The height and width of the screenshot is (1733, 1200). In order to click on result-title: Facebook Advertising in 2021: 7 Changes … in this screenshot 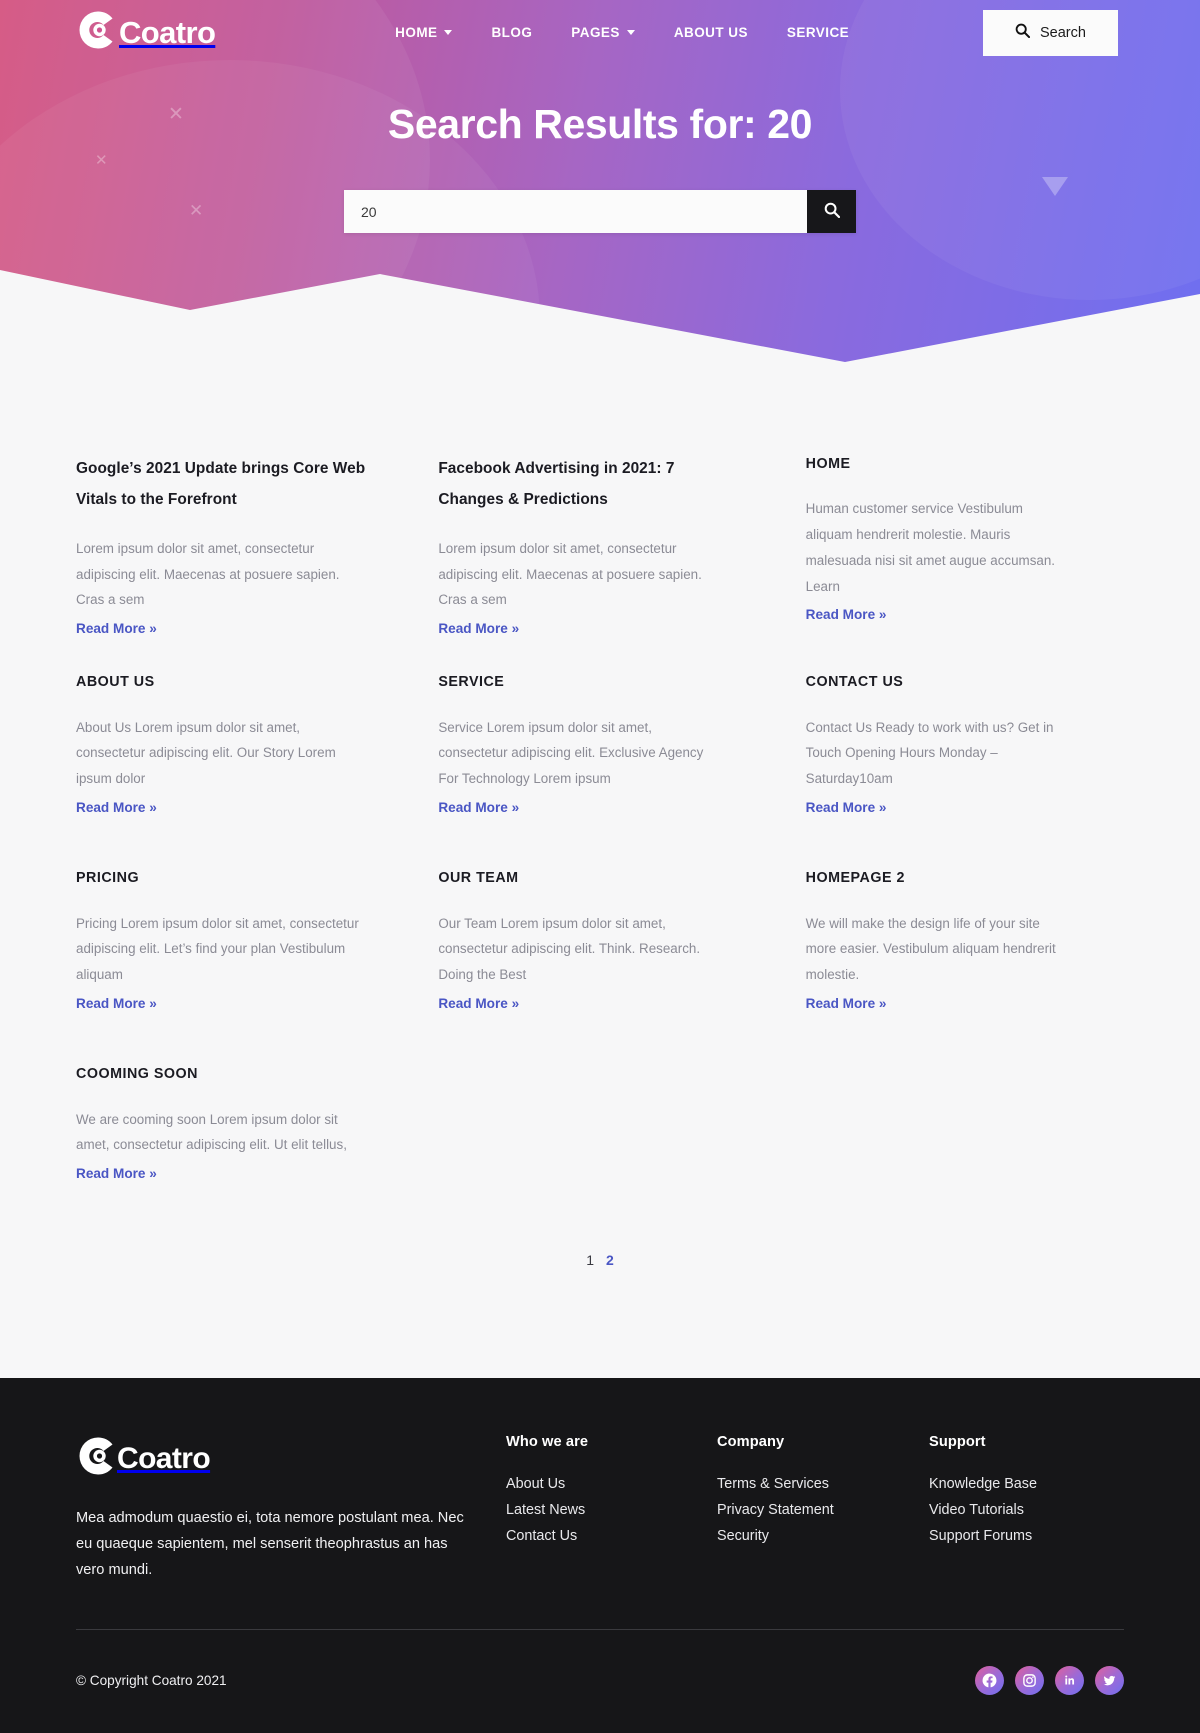, I will do `click(556, 484)`.